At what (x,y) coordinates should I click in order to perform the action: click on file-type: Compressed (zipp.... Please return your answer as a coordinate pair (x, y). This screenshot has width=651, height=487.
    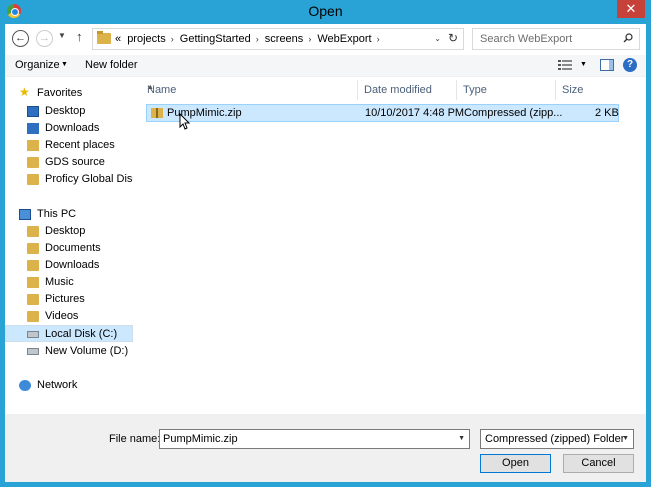
    Looking at the image, I should click on (513, 113).